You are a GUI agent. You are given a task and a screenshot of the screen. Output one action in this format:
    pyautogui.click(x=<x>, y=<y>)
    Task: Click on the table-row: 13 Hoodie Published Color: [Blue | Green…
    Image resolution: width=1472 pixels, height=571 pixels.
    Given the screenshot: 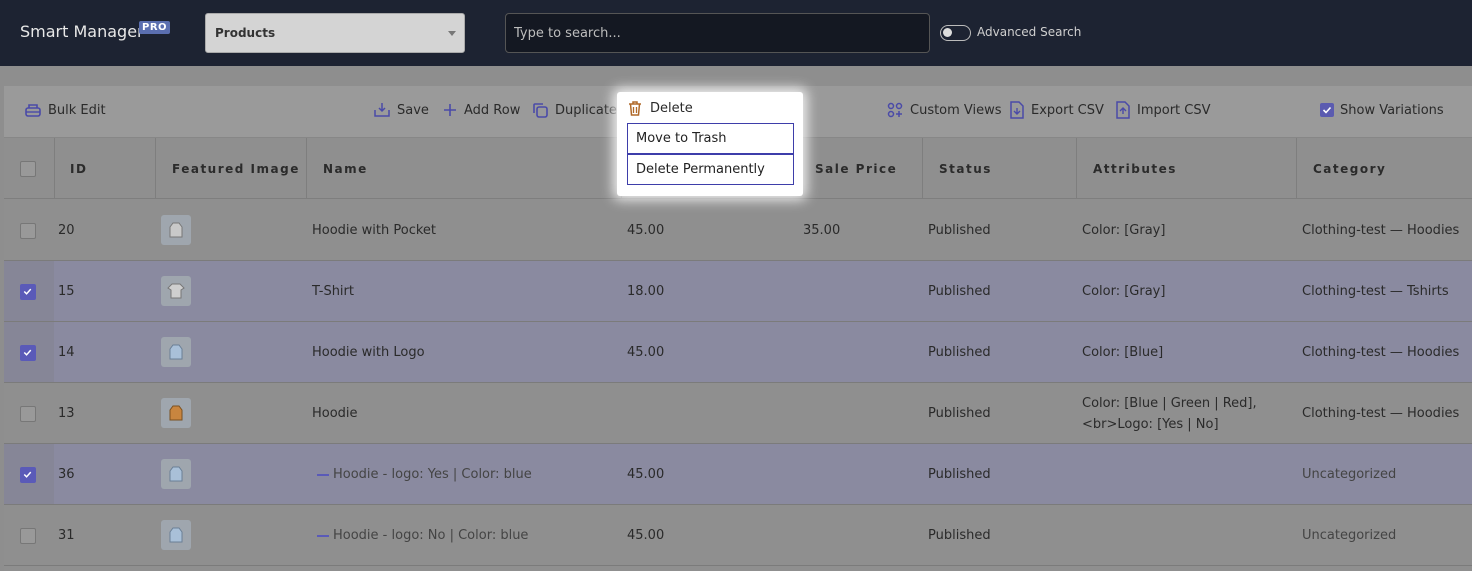 What is the action you would take?
    pyautogui.click(x=738, y=413)
    